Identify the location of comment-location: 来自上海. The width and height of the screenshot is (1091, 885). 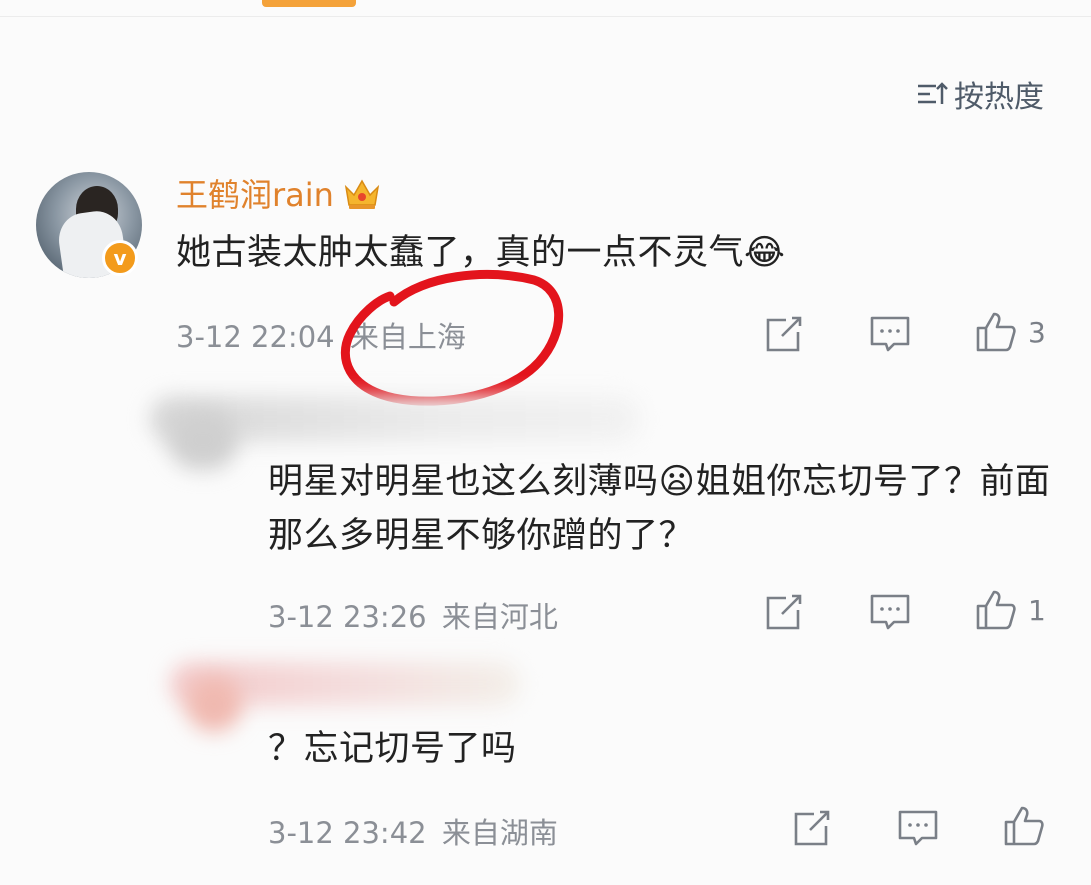
(407, 337).